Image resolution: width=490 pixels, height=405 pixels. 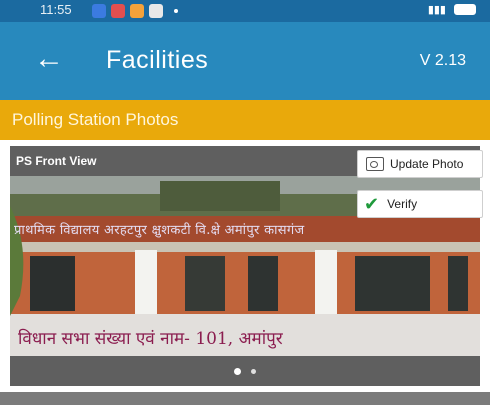 I want to click on battery-icon, so click(x=465, y=9).